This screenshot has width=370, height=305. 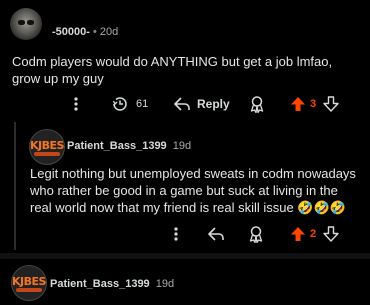 I want to click on reply-button: Reply, so click(x=201, y=104).